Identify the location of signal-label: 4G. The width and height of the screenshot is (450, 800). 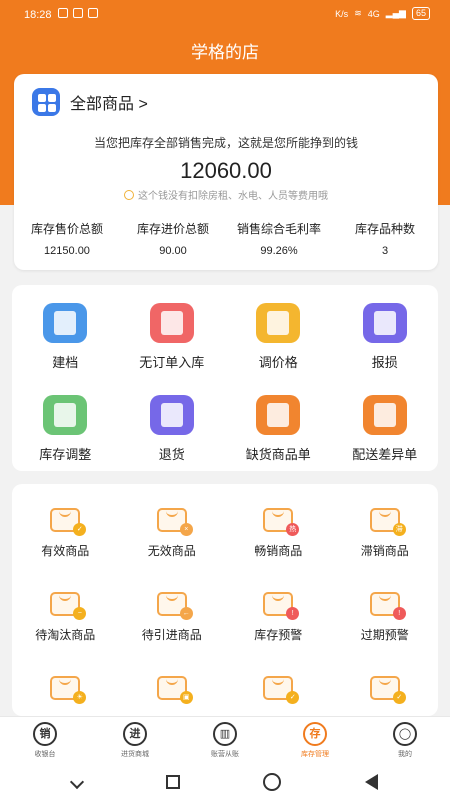
(373, 13).